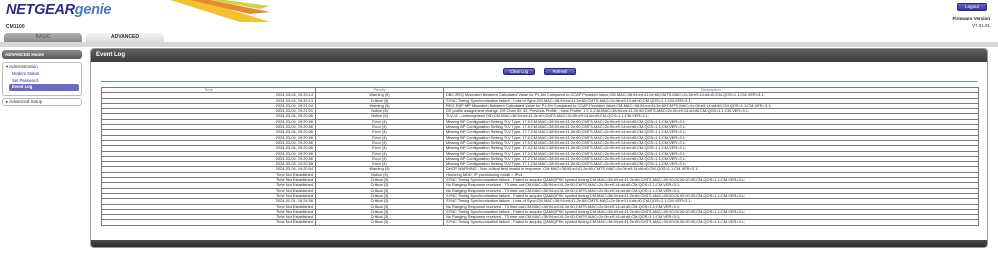 The width and height of the screenshot is (998, 253). I want to click on brand-sub: genie, so click(93, 10).